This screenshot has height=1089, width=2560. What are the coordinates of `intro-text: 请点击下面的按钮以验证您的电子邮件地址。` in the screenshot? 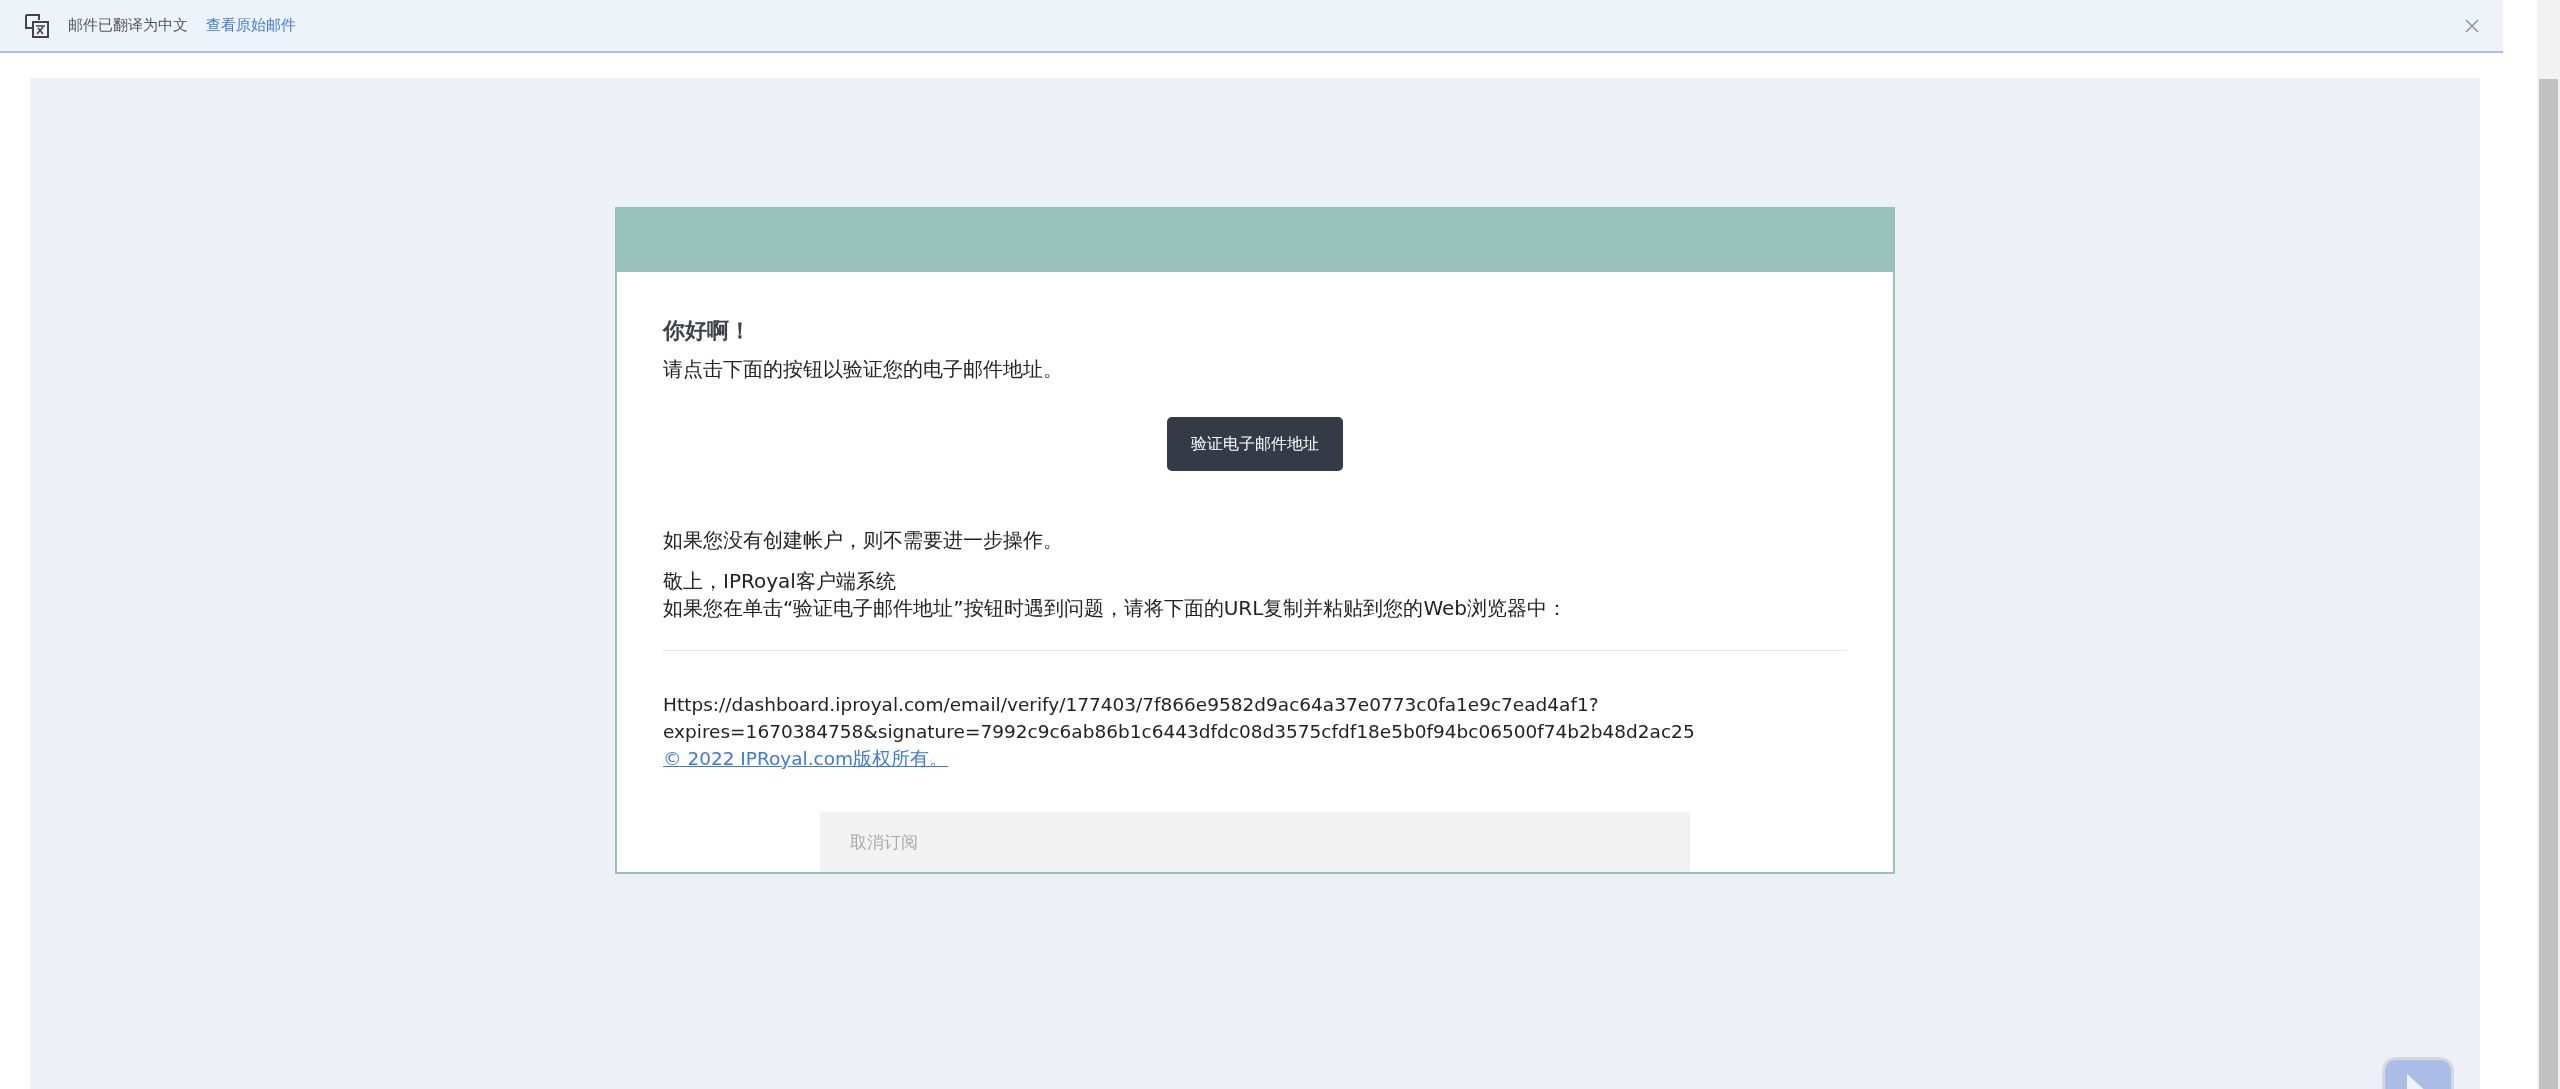 It's located at (863, 369).